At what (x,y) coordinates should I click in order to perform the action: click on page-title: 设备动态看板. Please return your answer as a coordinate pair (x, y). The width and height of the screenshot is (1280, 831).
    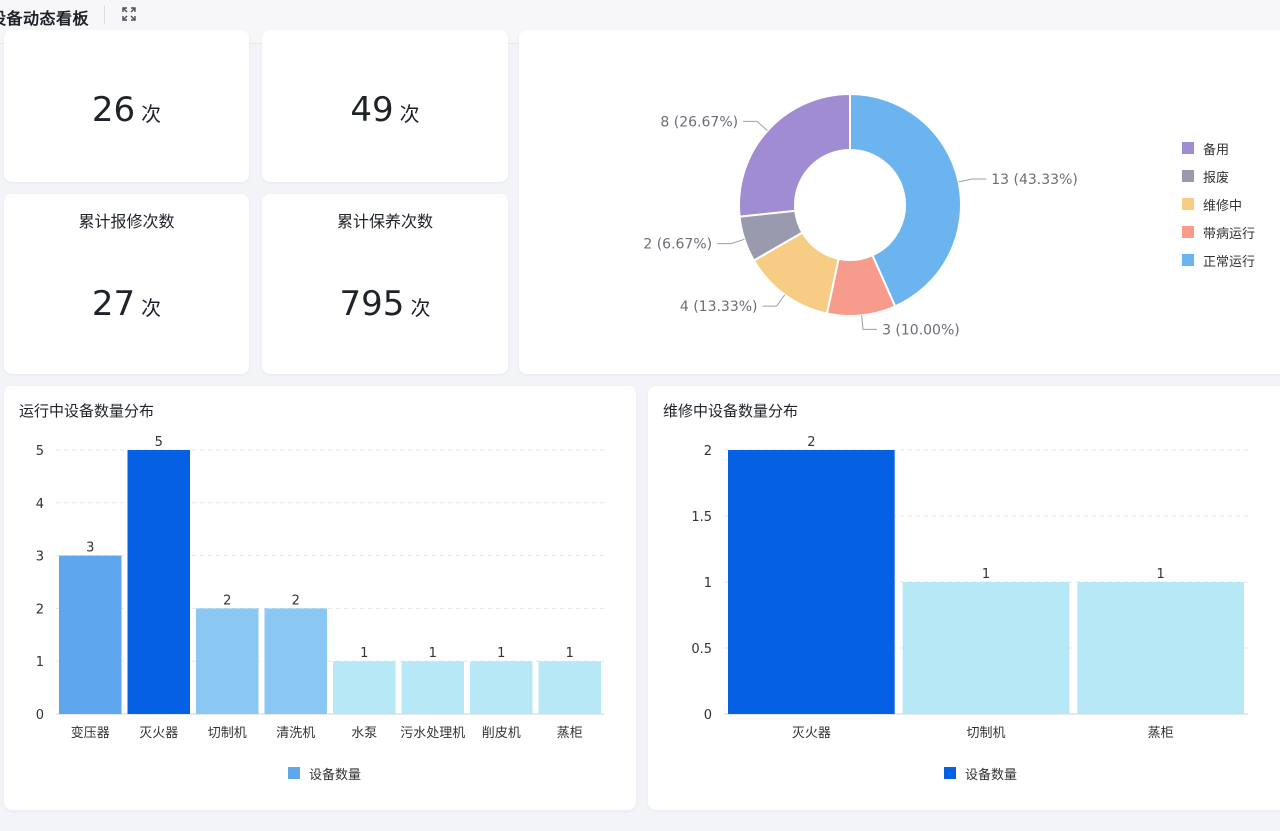
    Looking at the image, I should click on (45, 18).